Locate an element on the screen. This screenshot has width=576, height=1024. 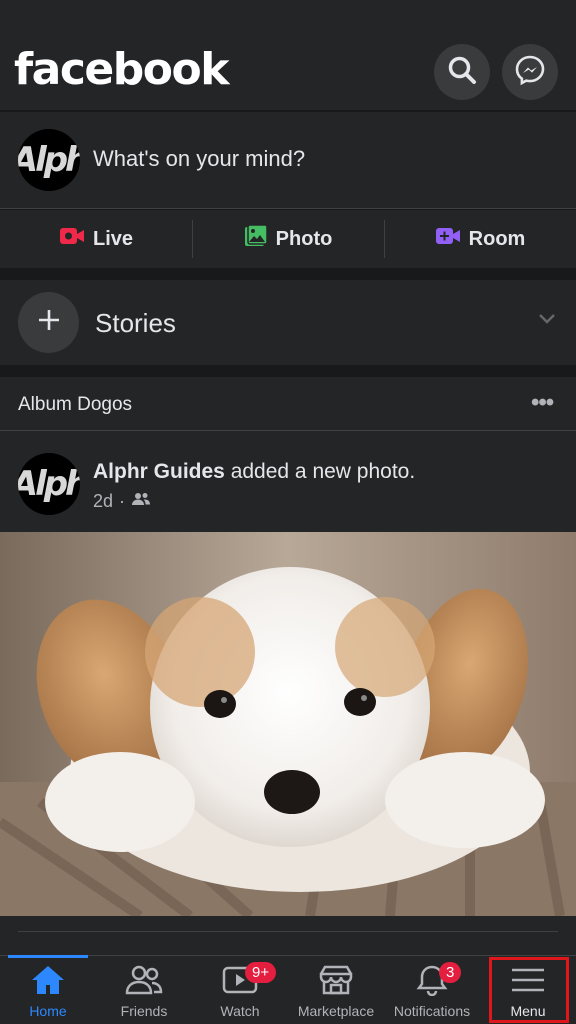
tab-notifications: 3 Notifications is located at coordinates (432, 990).